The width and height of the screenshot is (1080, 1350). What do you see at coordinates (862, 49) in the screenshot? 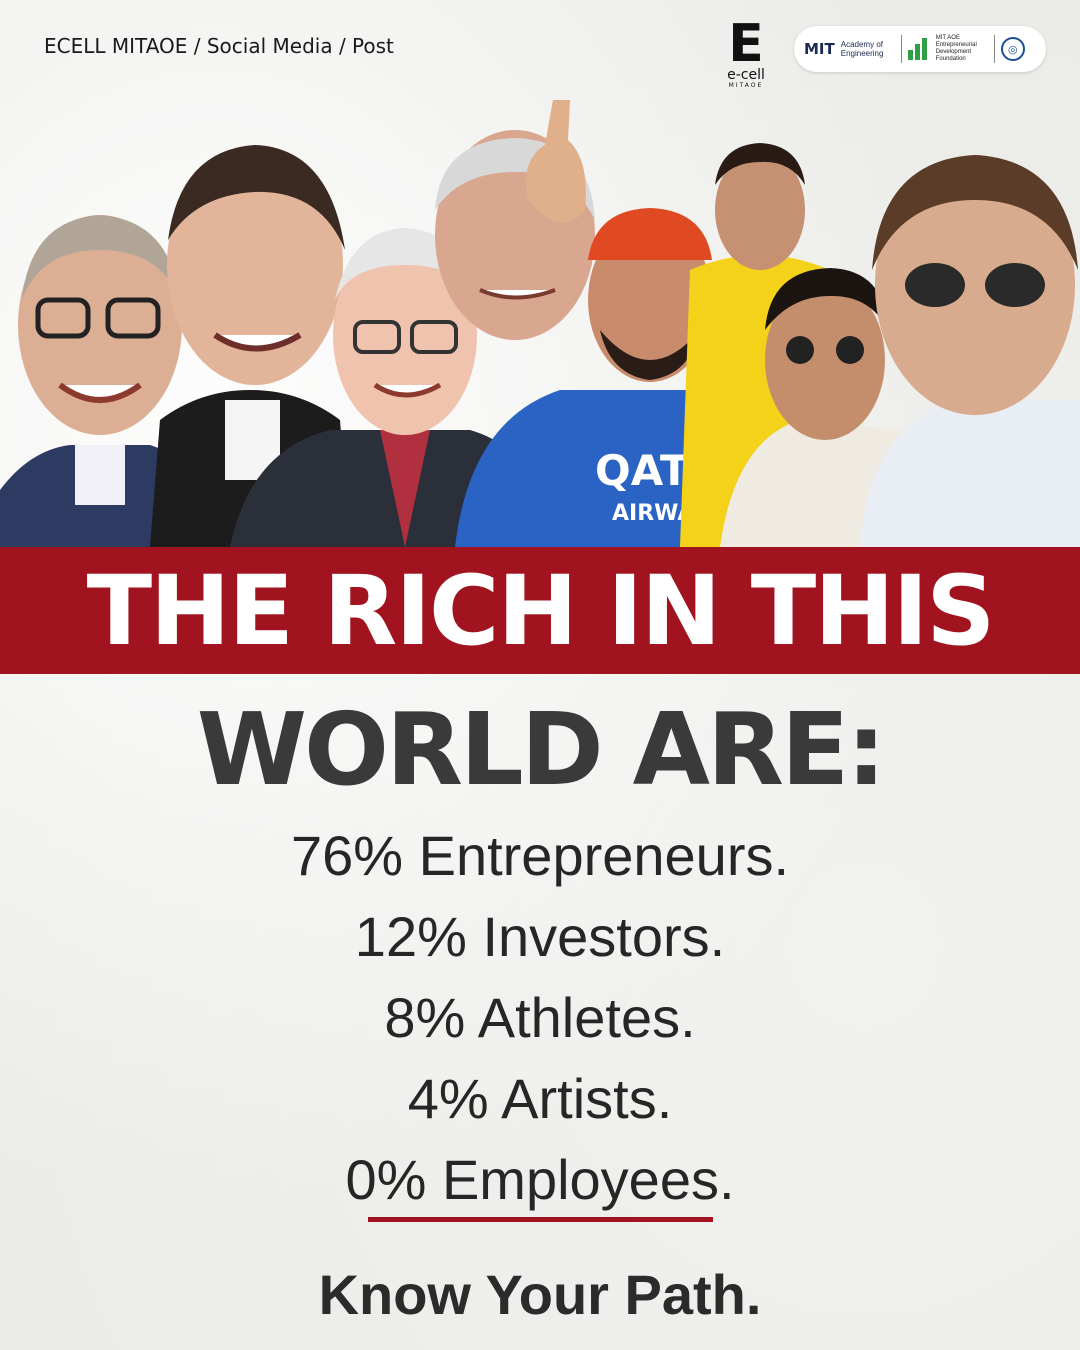
I see `academy-text: Academy of Engineering` at bounding box center [862, 49].